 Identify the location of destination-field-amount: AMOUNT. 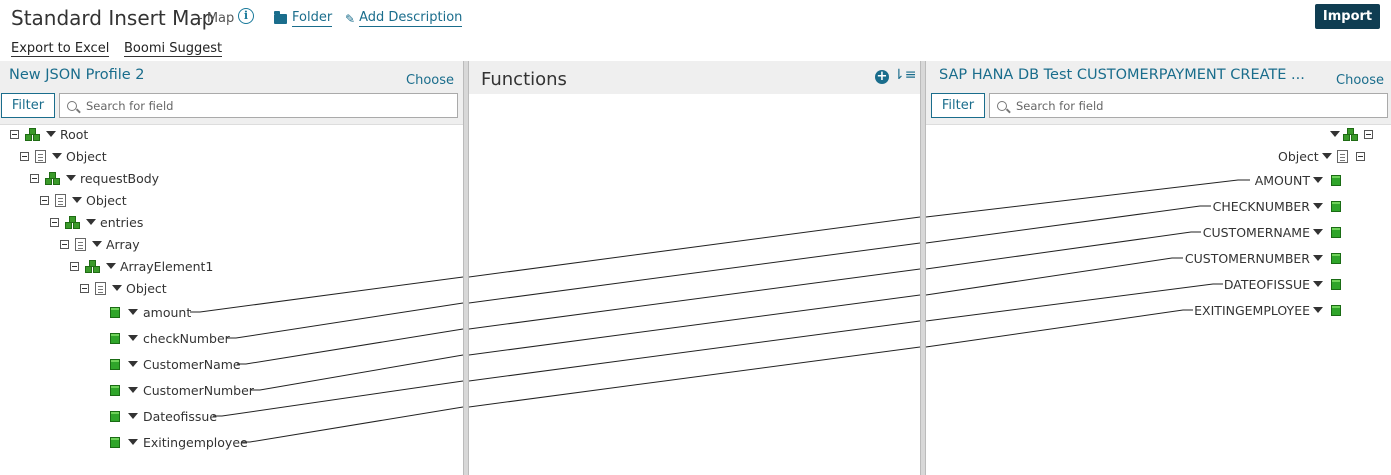
(1298, 180).